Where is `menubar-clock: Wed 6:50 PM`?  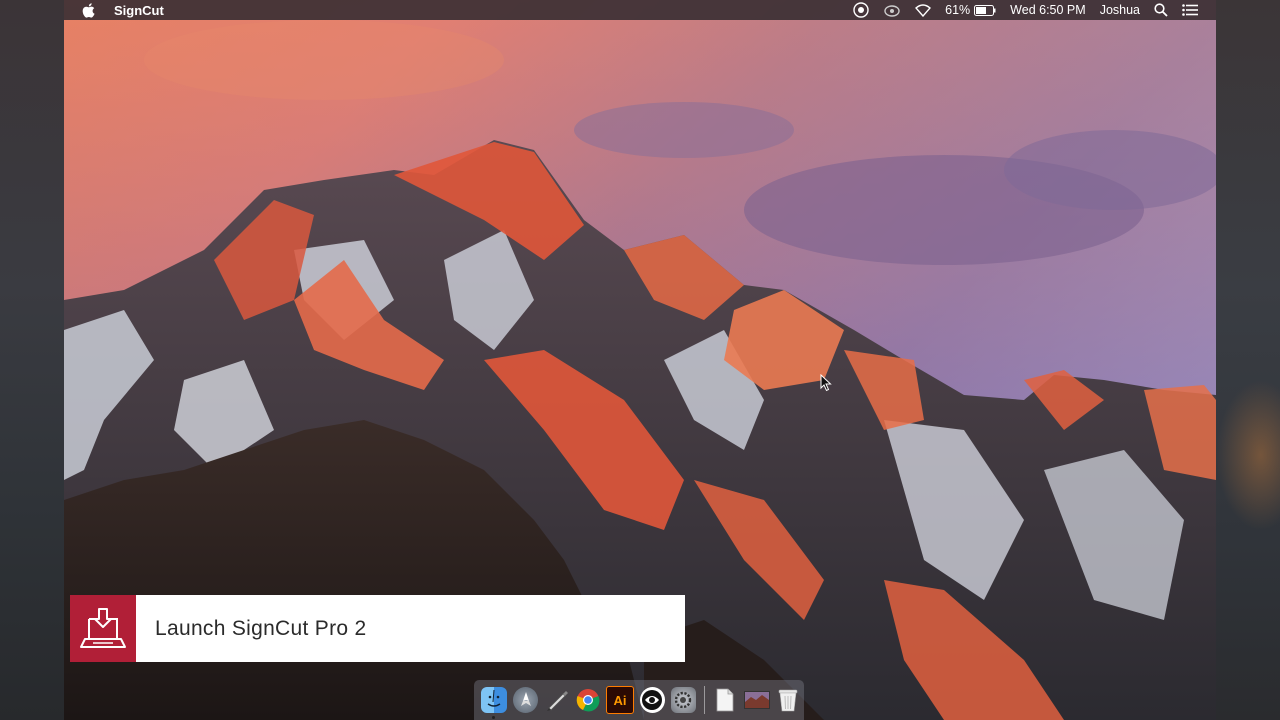
menubar-clock: Wed 6:50 PM is located at coordinates (1048, 10).